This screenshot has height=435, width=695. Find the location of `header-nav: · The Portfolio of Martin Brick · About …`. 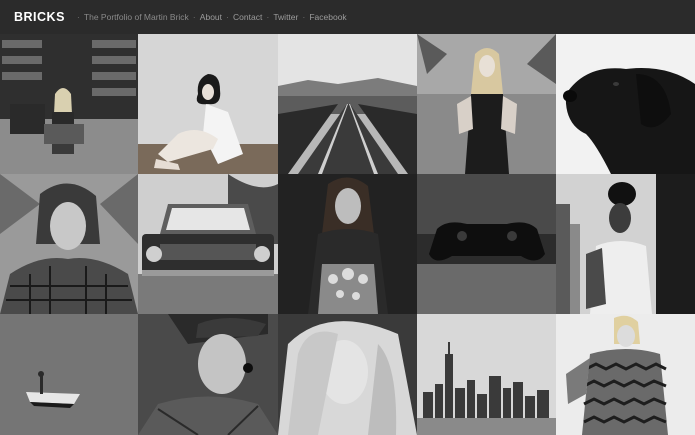

header-nav: · The Portfolio of Martin Brick · About … is located at coordinates (210, 17).